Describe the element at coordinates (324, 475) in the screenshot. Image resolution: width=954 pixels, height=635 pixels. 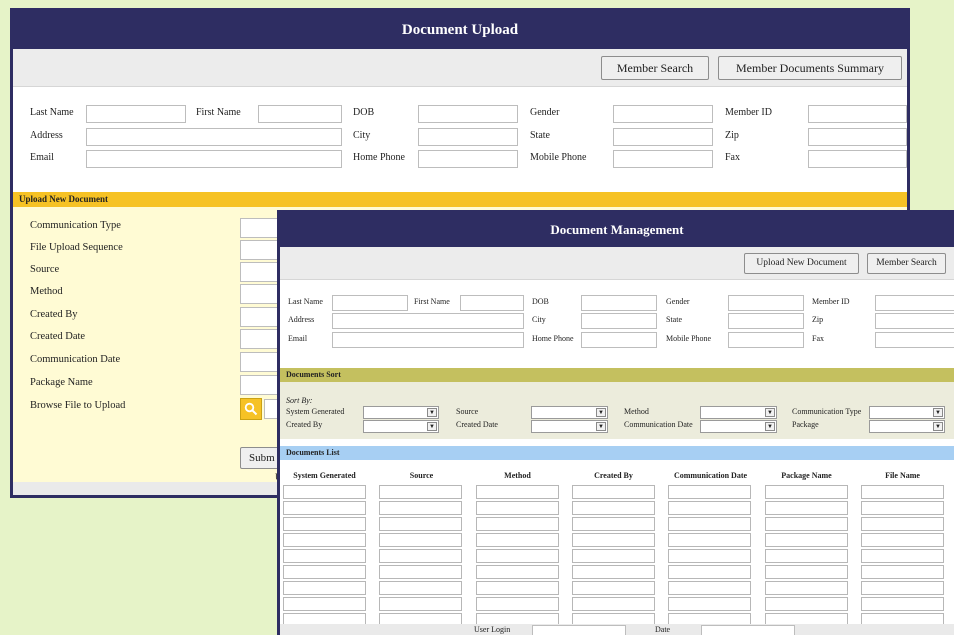
I see `column-header-system-generated: System Generated` at that location.